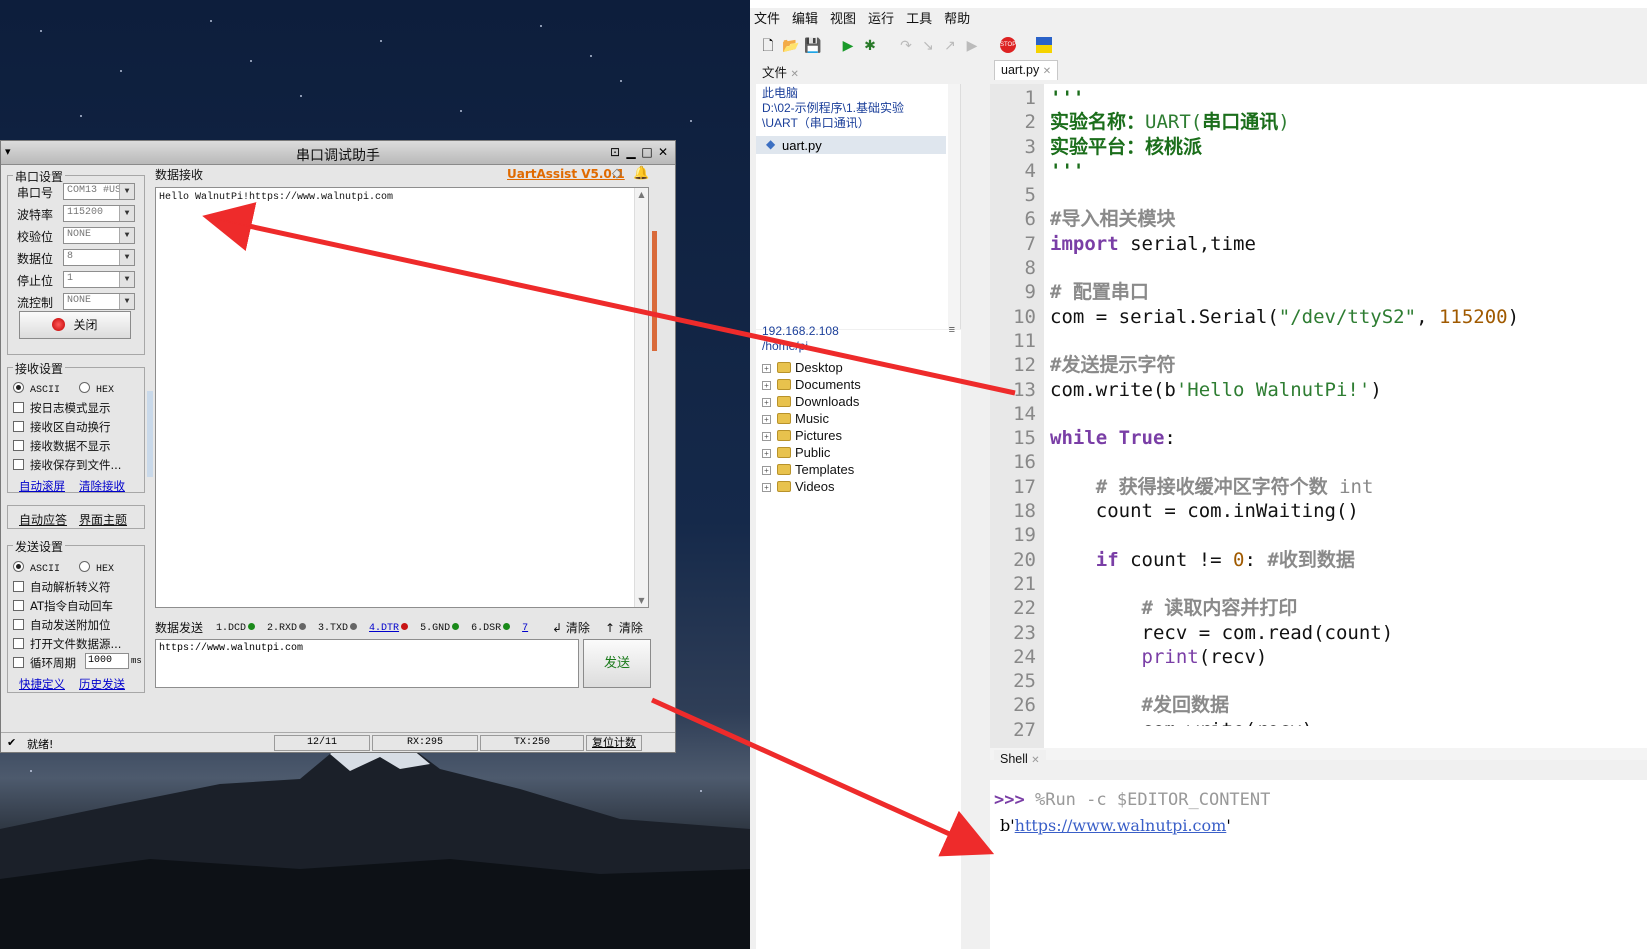 The height and width of the screenshot is (949, 1647). Describe the element at coordinates (44, 663) in the screenshot. I see `loop-send-checkbox: 循环周期` at that location.